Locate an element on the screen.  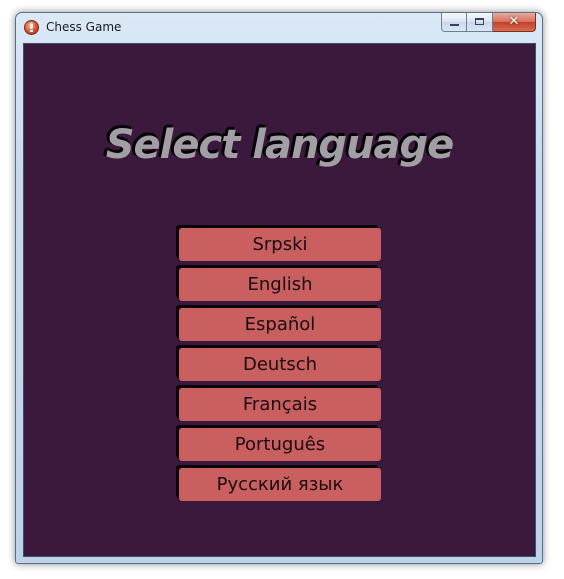
caption-buttons: ✕ is located at coordinates (488, 23).